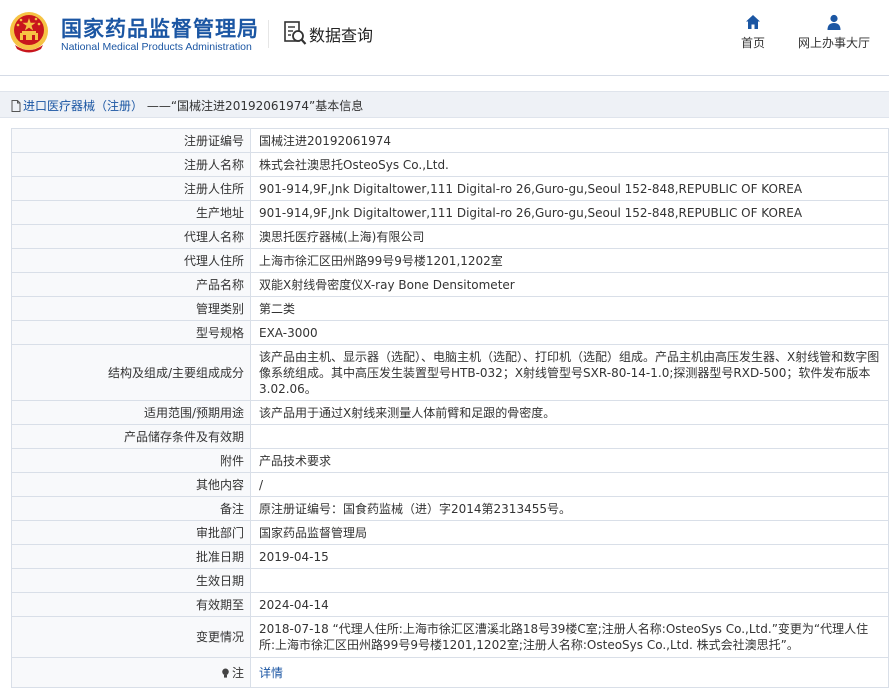 This screenshot has height=688, width=889. I want to click on table-row: 备注 原注册证编号：国食药监械（进）字2014第2313455号。, so click(450, 508).